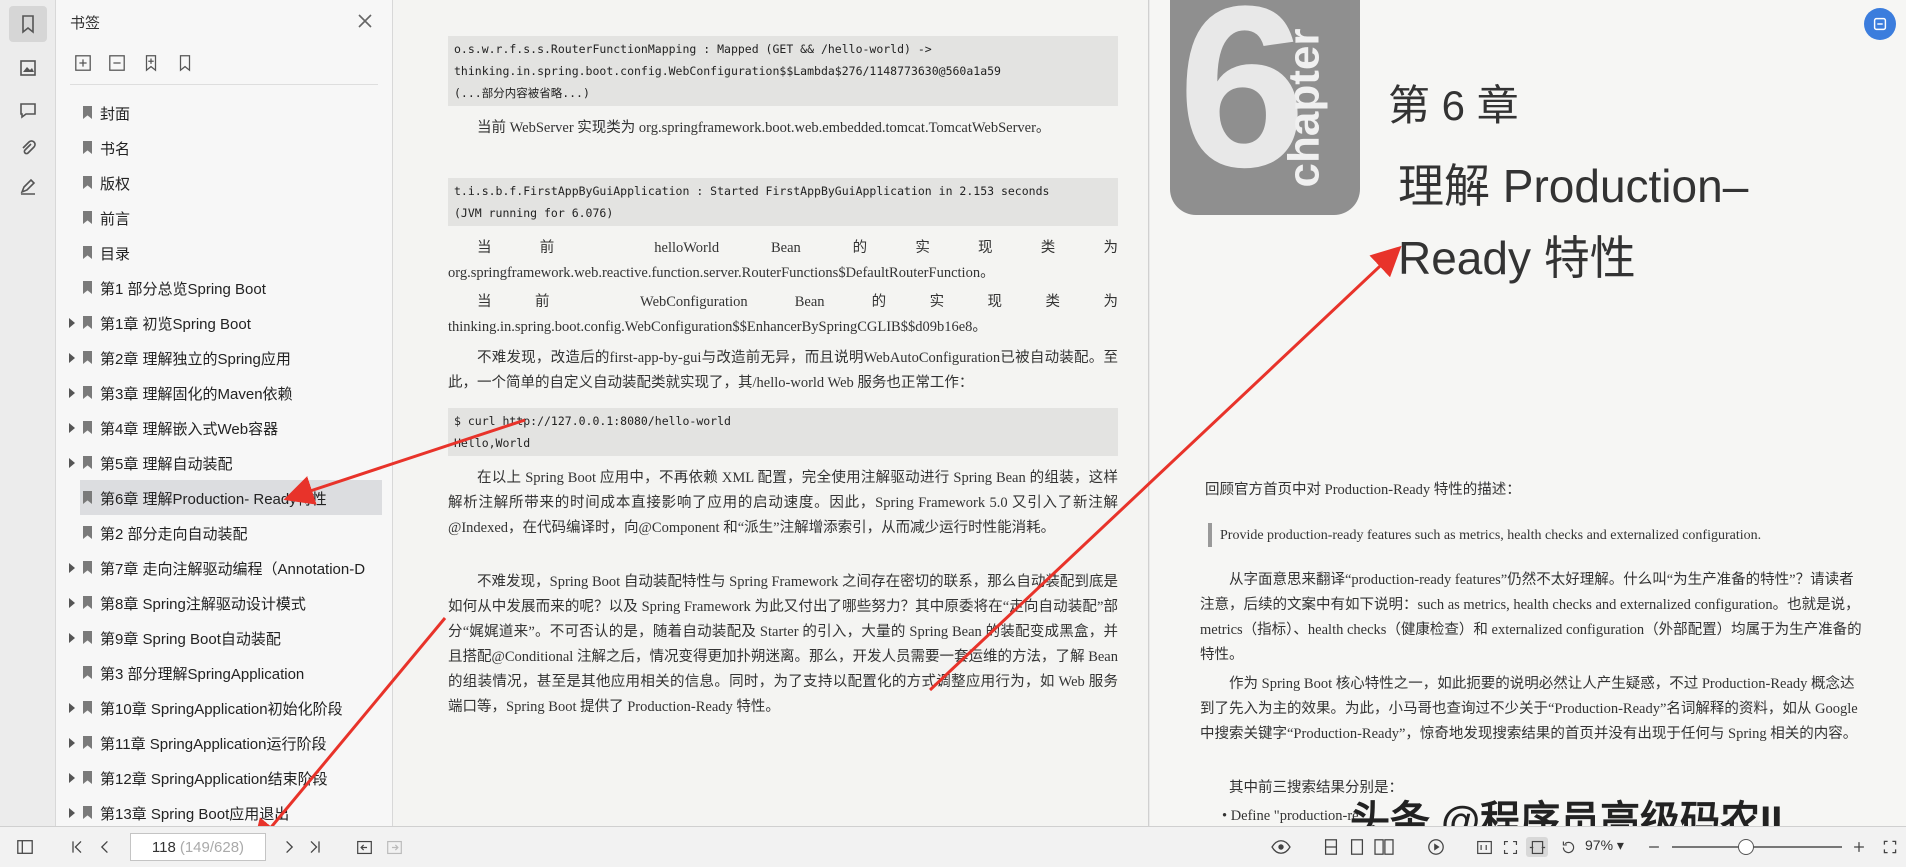 The height and width of the screenshot is (867, 1906). I want to click on bookmark-label: 第1 部分总览Spring Boot, so click(183, 289).